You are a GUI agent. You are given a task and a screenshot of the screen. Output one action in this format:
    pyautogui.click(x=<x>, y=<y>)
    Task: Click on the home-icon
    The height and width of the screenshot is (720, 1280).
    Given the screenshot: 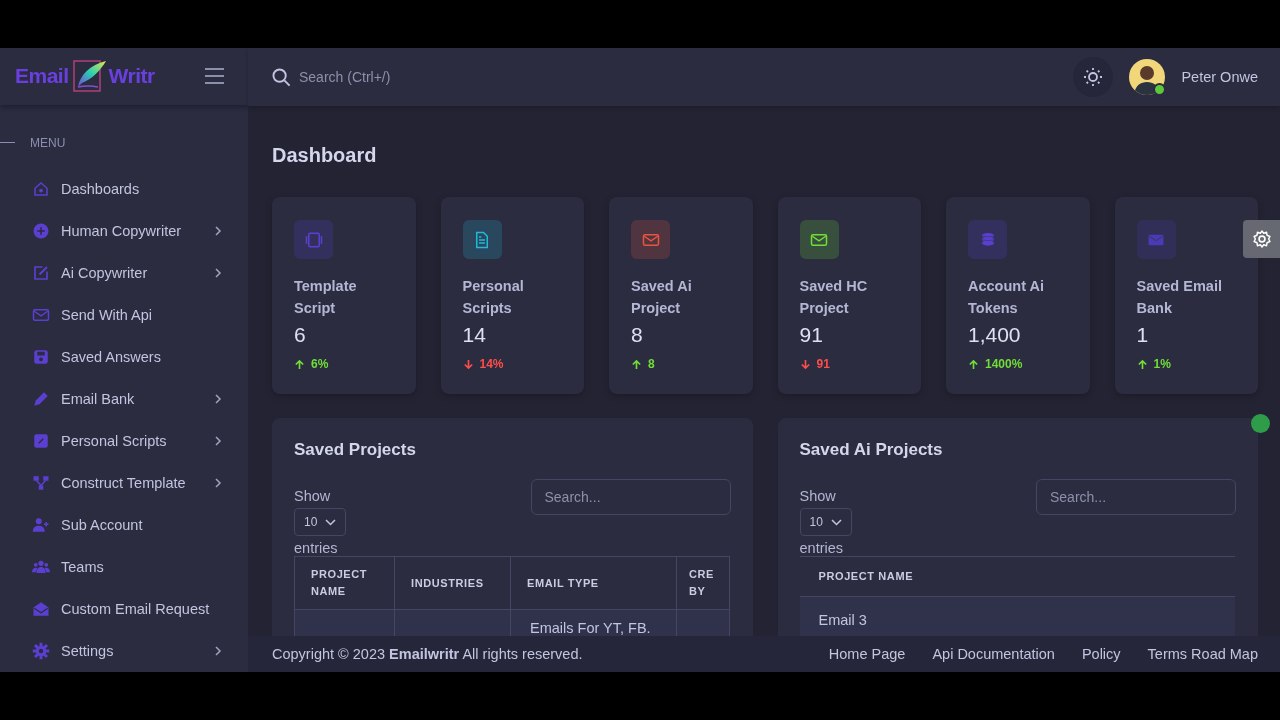 What is the action you would take?
    pyautogui.click(x=41, y=188)
    